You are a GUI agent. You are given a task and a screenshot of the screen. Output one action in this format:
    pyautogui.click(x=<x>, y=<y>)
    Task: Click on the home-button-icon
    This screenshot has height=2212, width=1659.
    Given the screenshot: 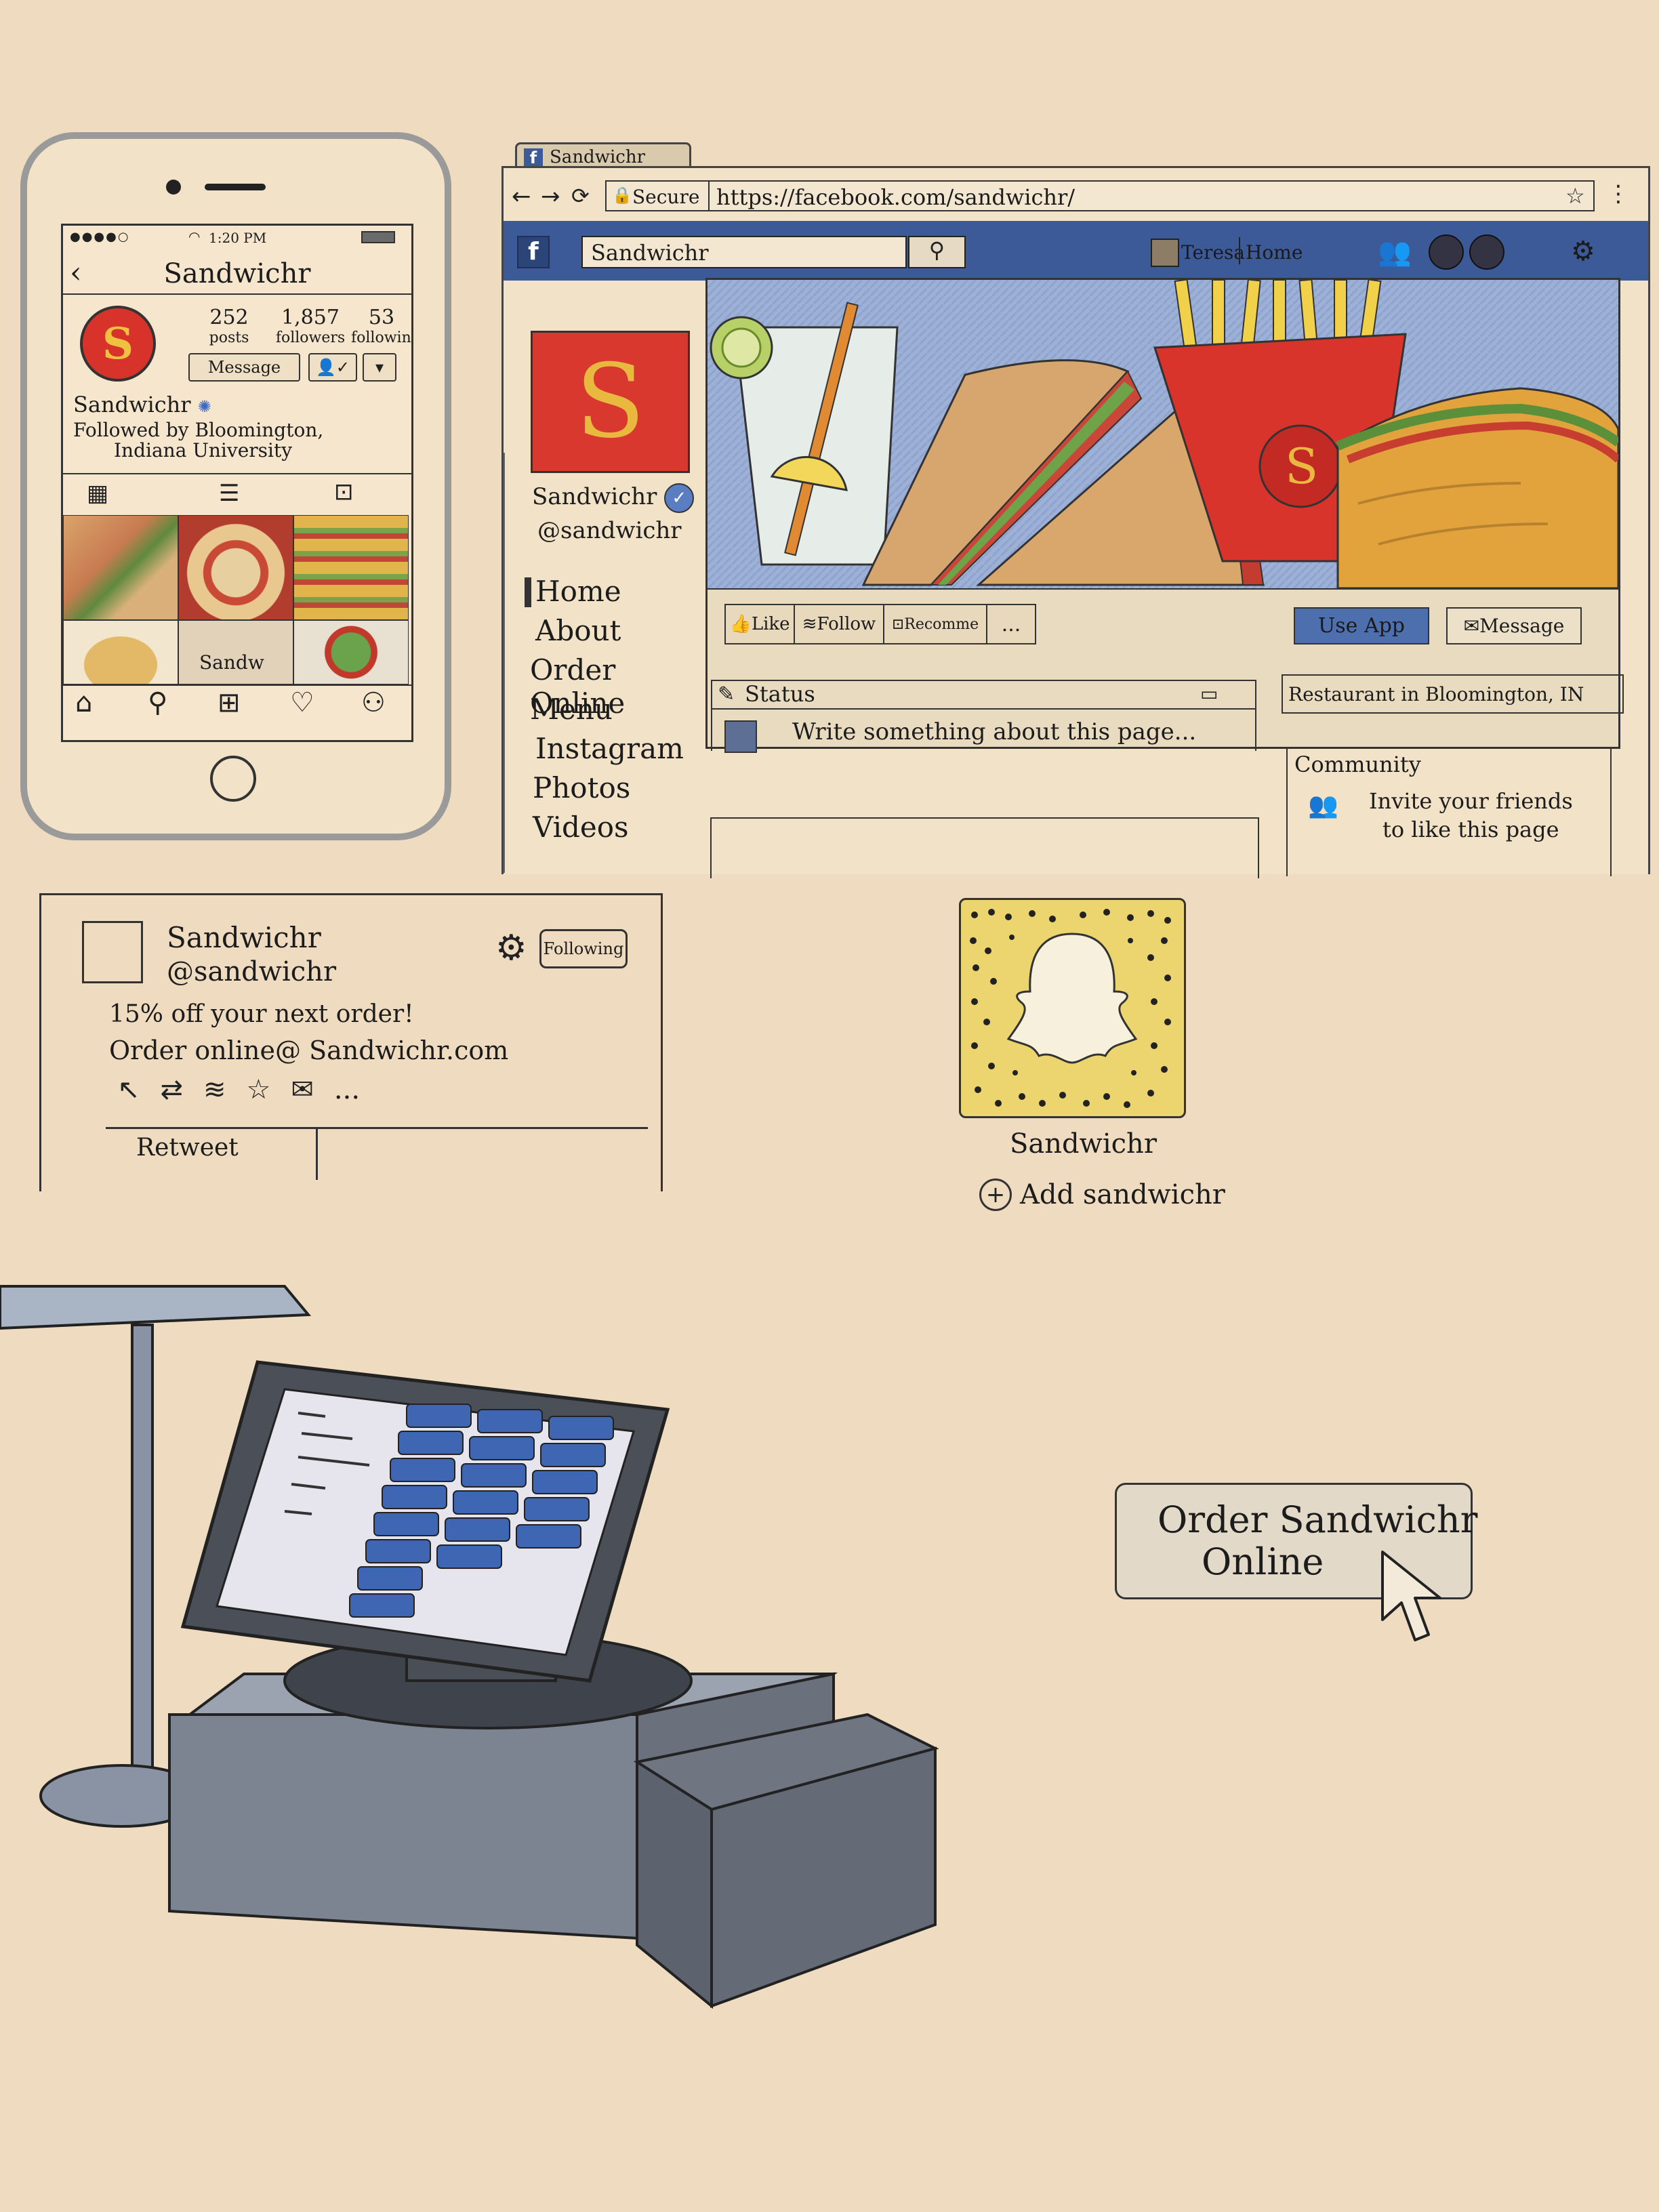 What is the action you would take?
    pyautogui.click(x=233, y=779)
    